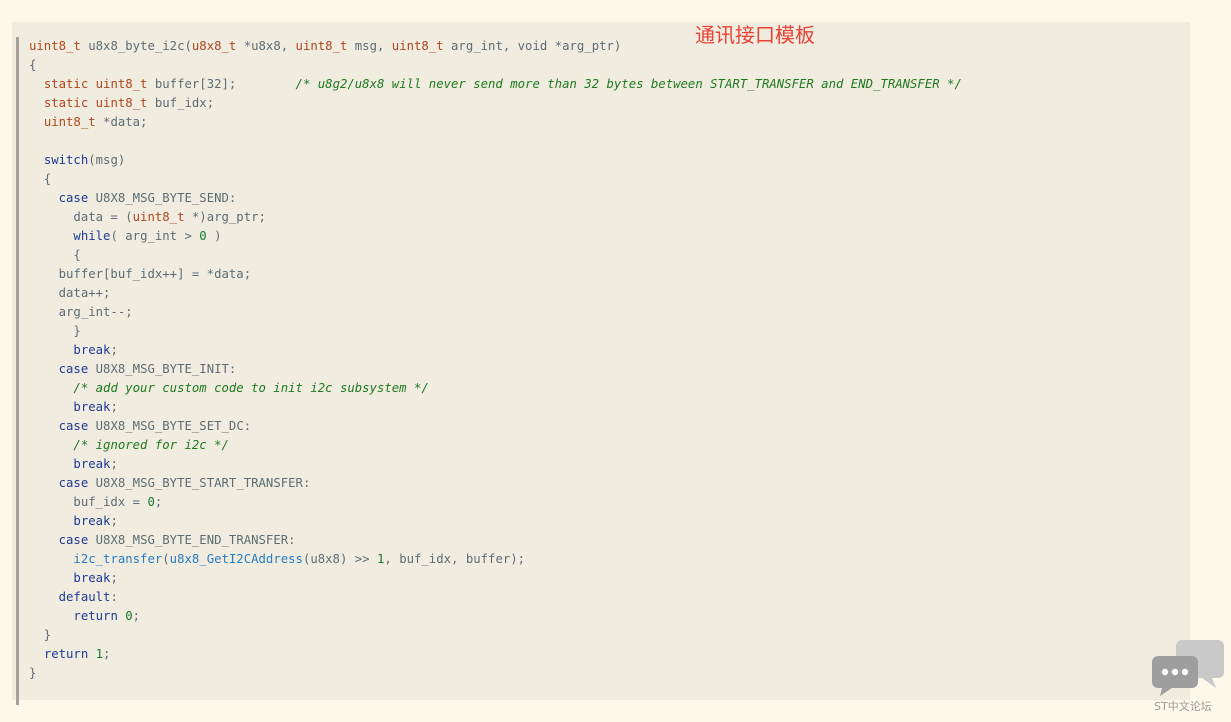  Describe the element at coordinates (607, 540) in the screenshot. I see `code-line: case U8X8_MSG_BYTE_END_TRANSFER:` at that location.